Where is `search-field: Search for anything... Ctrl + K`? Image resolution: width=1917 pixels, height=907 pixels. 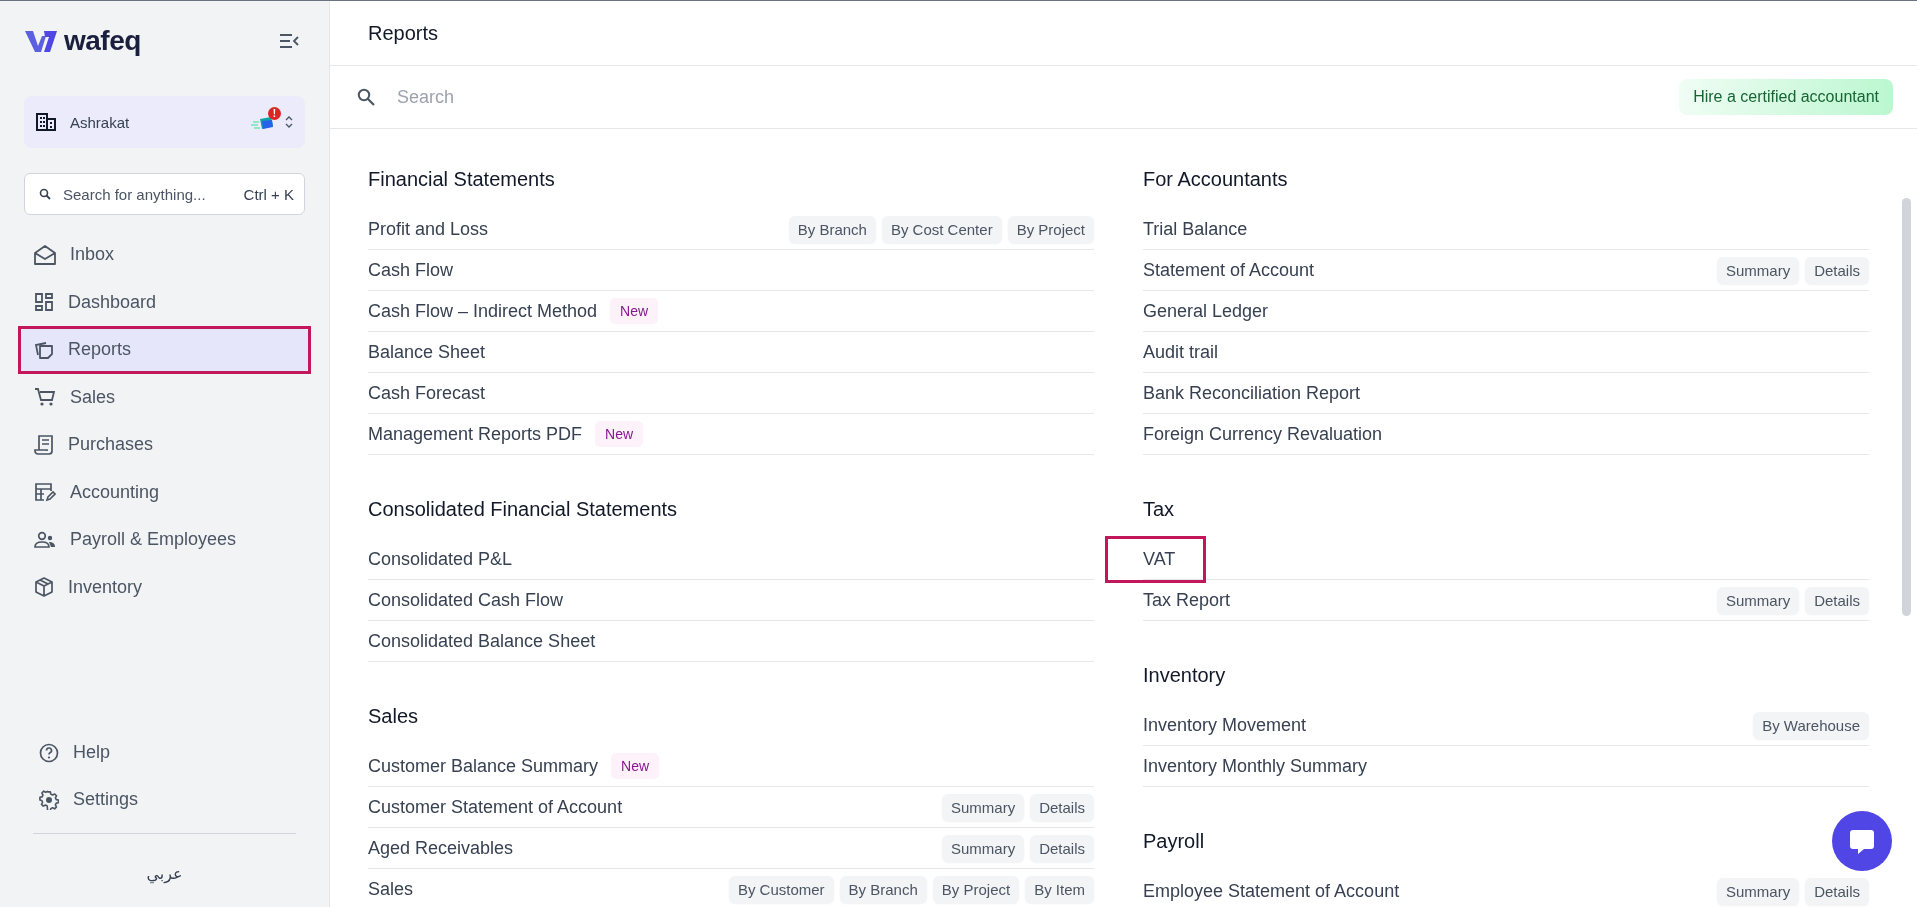
search-field: Search for anything... Ctrl + K is located at coordinates (164, 194).